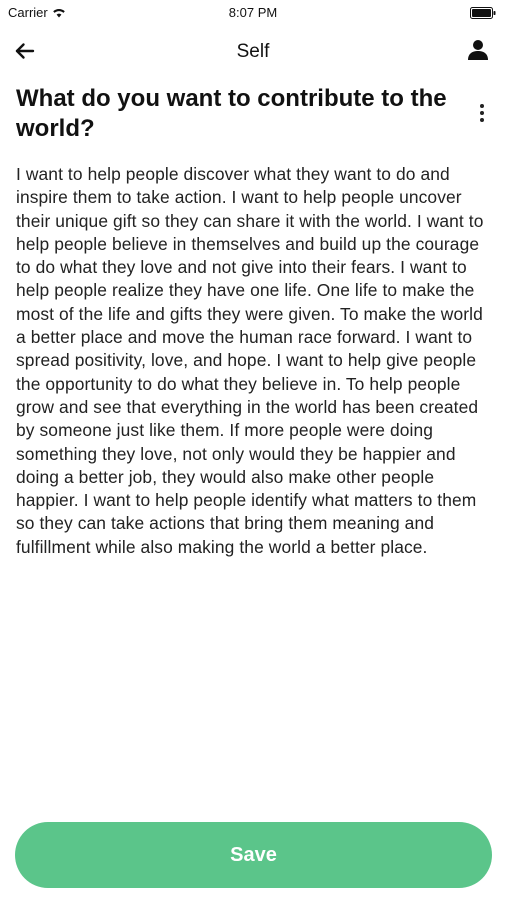 The image size is (506, 900). I want to click on status-time: 8:07 PM, so click(253, 12).